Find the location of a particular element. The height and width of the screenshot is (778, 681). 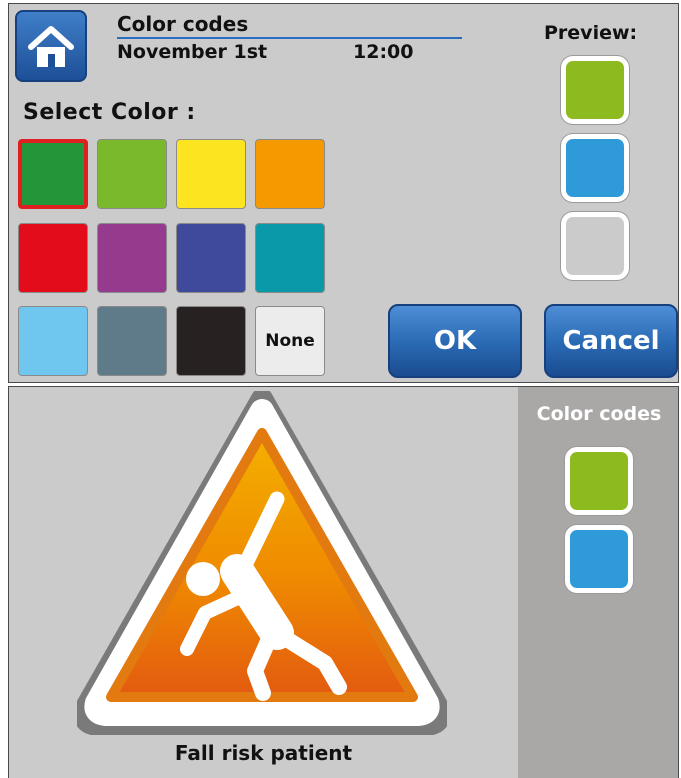

color-swatch-orange is located at coordinates (290, 174).